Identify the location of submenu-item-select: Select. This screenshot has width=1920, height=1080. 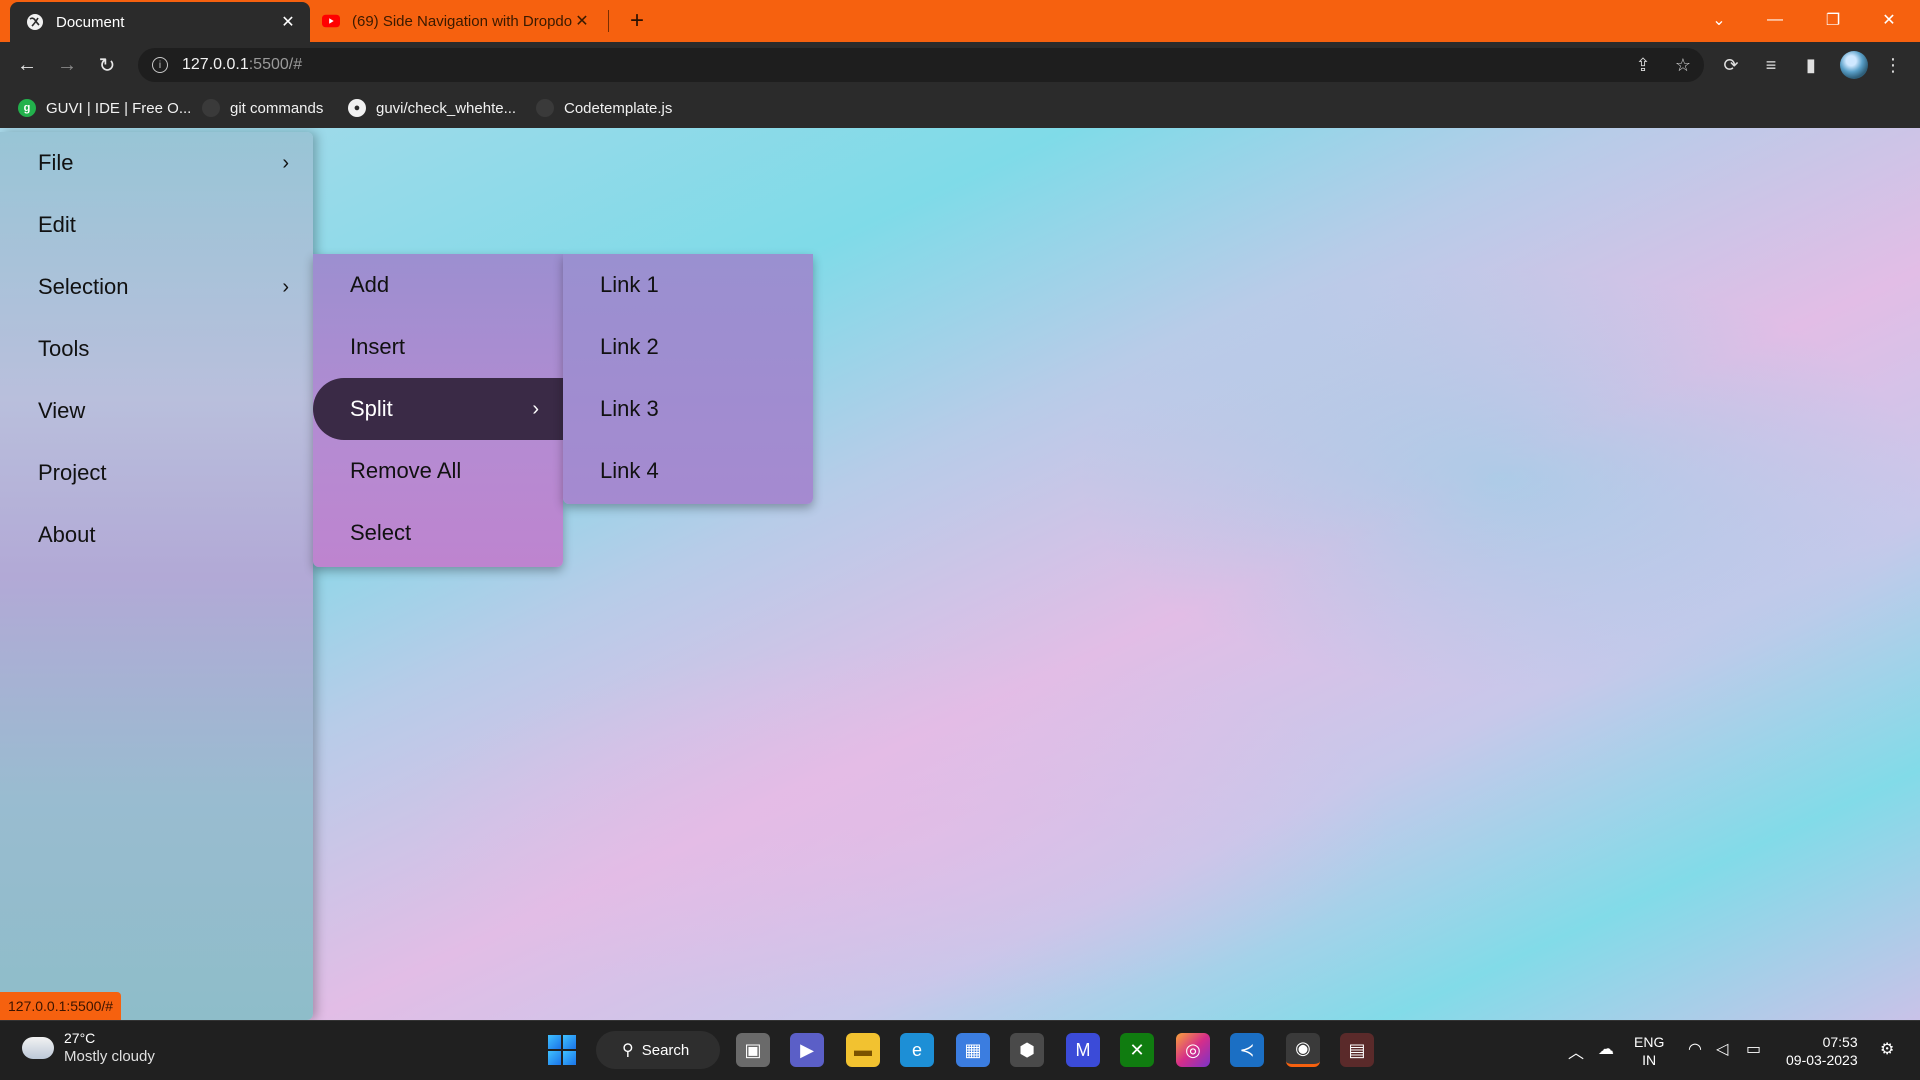
(438, 533).